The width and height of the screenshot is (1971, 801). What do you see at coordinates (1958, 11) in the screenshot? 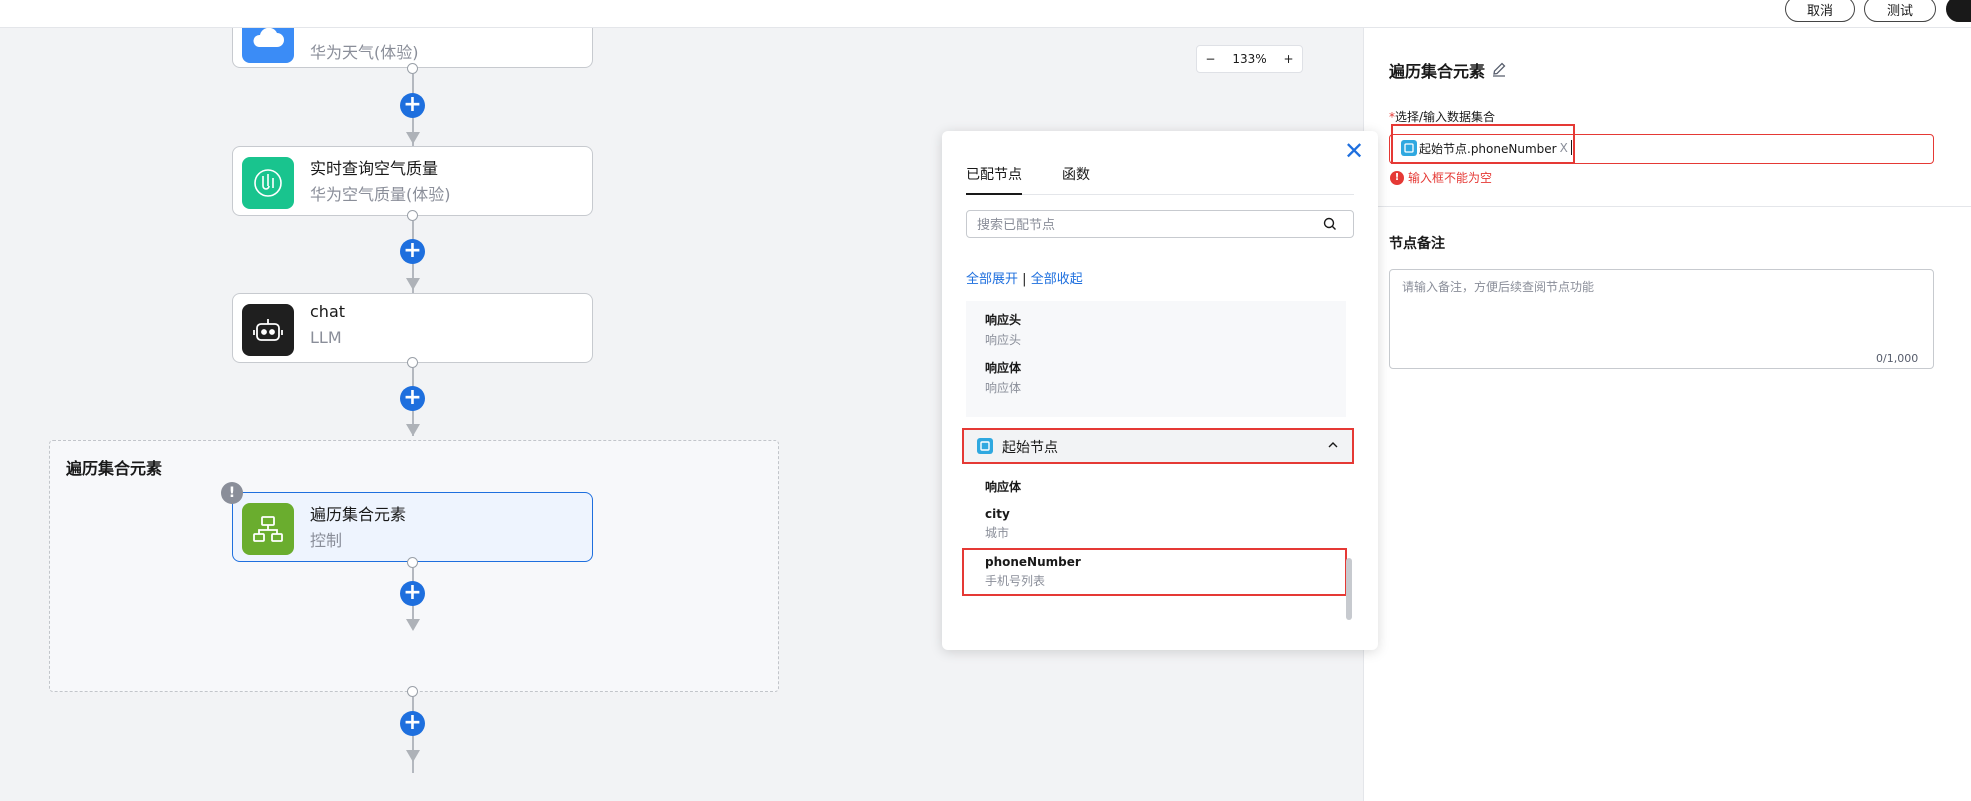
I see `publish-button` at bounding box center [1958, 11].